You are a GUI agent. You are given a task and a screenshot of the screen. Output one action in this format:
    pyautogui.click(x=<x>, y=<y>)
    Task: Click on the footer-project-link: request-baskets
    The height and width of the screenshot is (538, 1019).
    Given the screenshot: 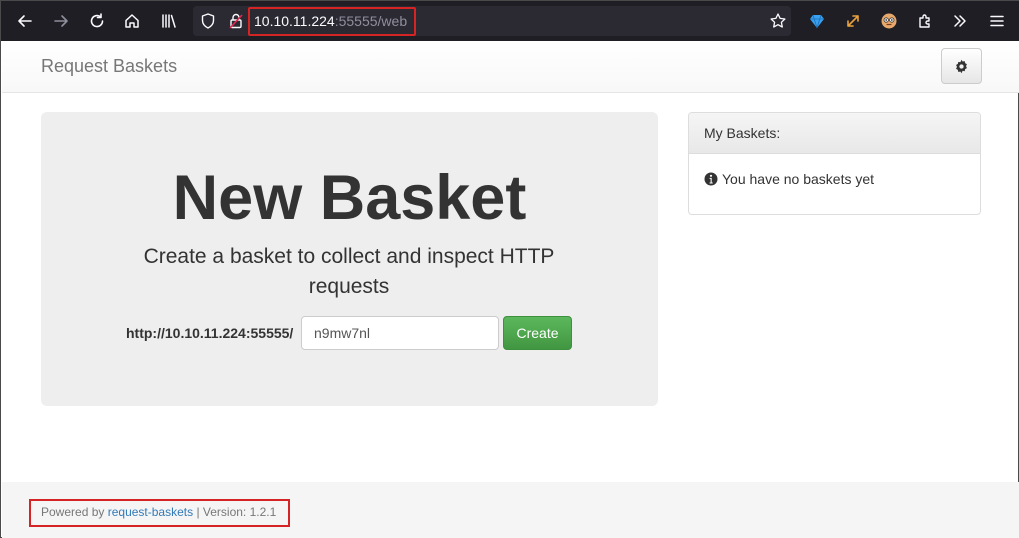 What is the action you would take?
    pyautogui.click(x=150, y=512)
    